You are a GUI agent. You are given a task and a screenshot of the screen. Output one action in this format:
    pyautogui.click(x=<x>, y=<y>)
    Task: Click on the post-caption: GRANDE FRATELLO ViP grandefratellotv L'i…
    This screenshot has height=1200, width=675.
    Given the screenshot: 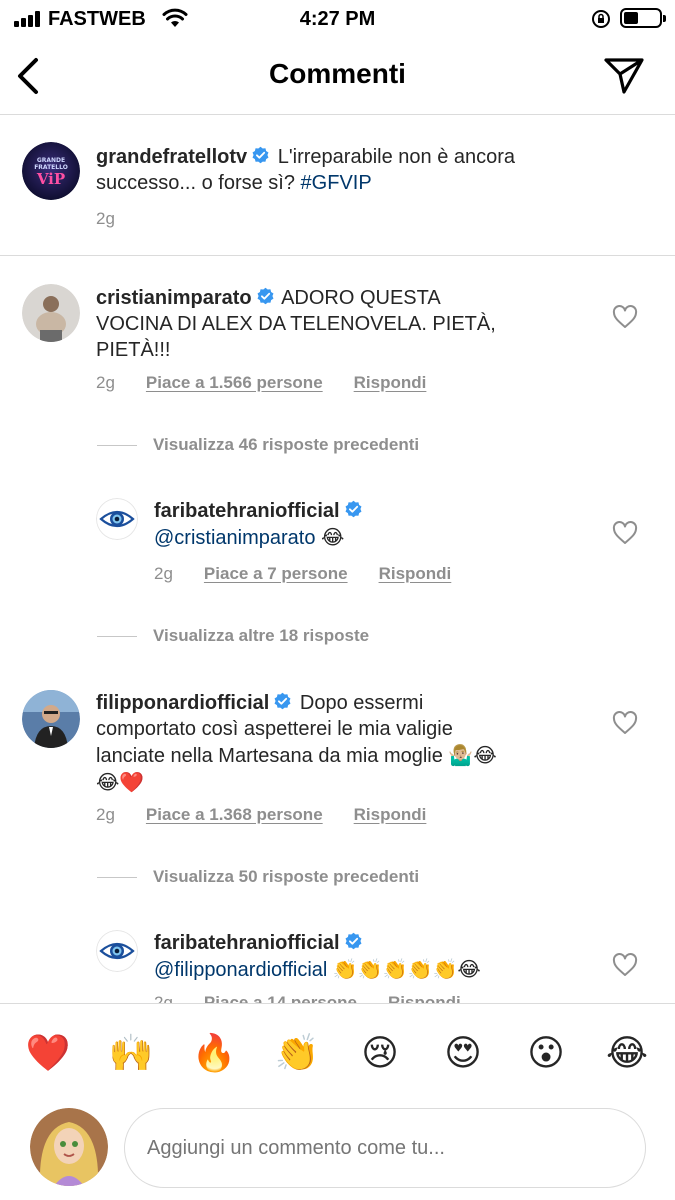 What is the action you would take?
    pyautogui.click(x=337, y=186)
    